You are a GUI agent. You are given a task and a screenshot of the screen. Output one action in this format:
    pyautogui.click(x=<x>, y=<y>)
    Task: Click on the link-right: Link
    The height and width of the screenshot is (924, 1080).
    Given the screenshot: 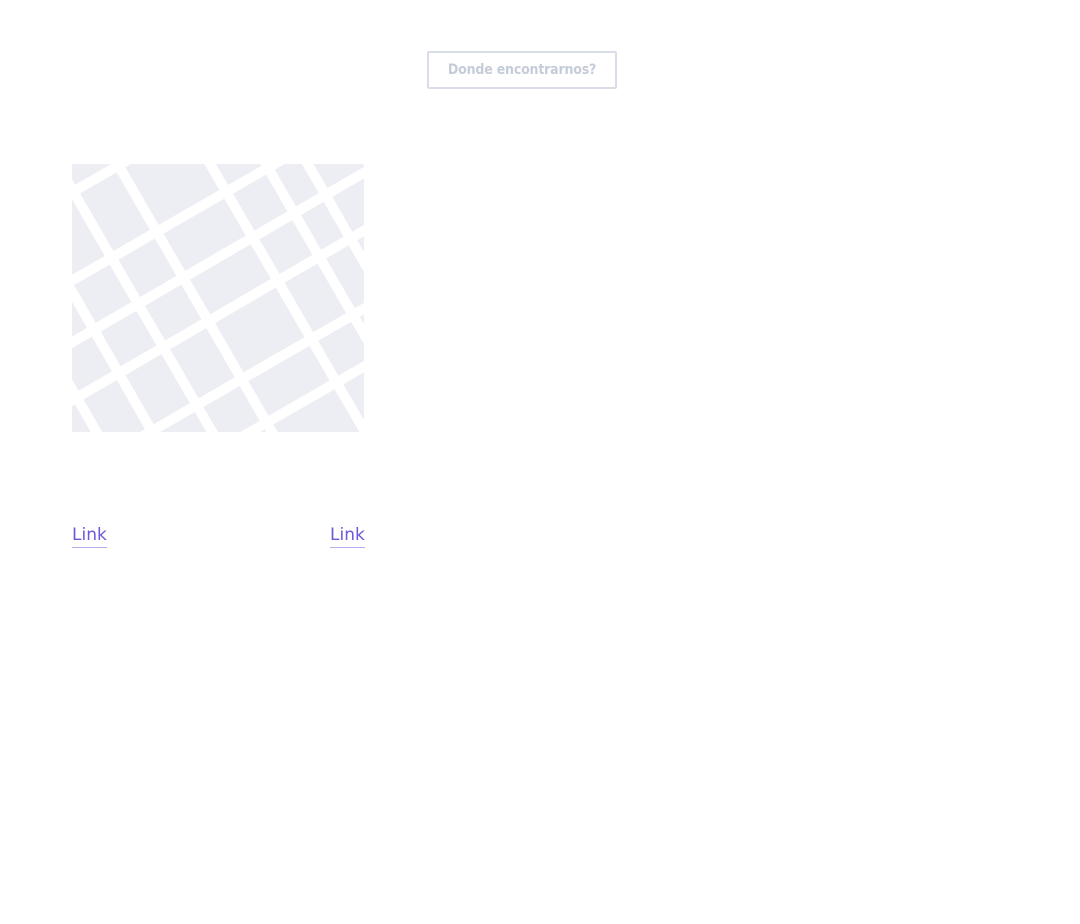 What is the action you would take?
    pyautogui.click(x=347, y=536)
    